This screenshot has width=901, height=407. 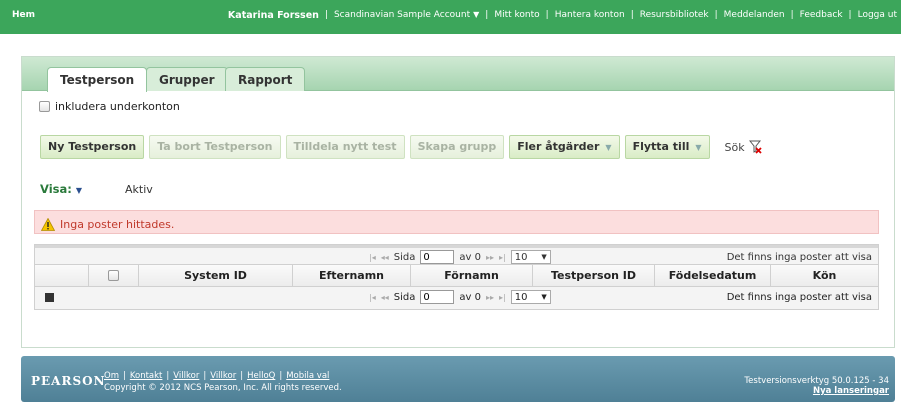 What do you see at coordinates (223, 376) in the screenshot?
I see `footer-link-terms-2: Villkor` at bounding box center [223, 376].